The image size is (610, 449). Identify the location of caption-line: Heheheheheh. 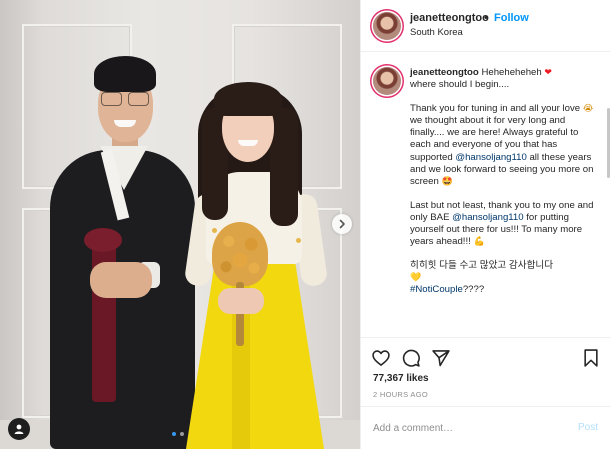
(511, 72).